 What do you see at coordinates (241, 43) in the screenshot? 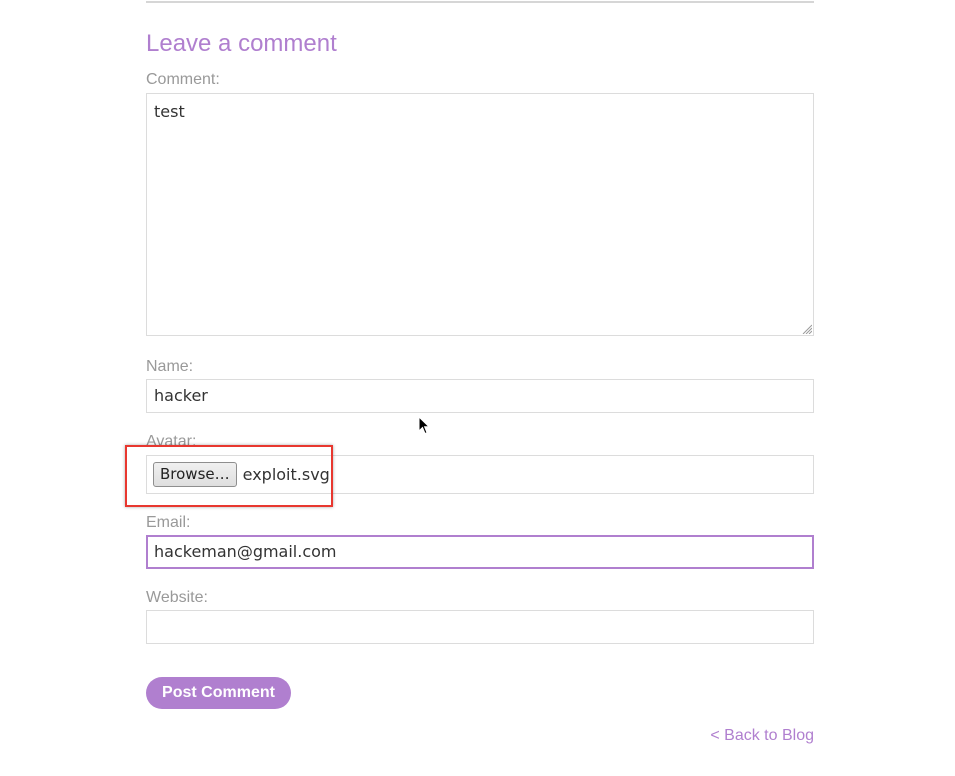
I see `comment-section-heading: Leave a comment` at bounding box center [241, 43].